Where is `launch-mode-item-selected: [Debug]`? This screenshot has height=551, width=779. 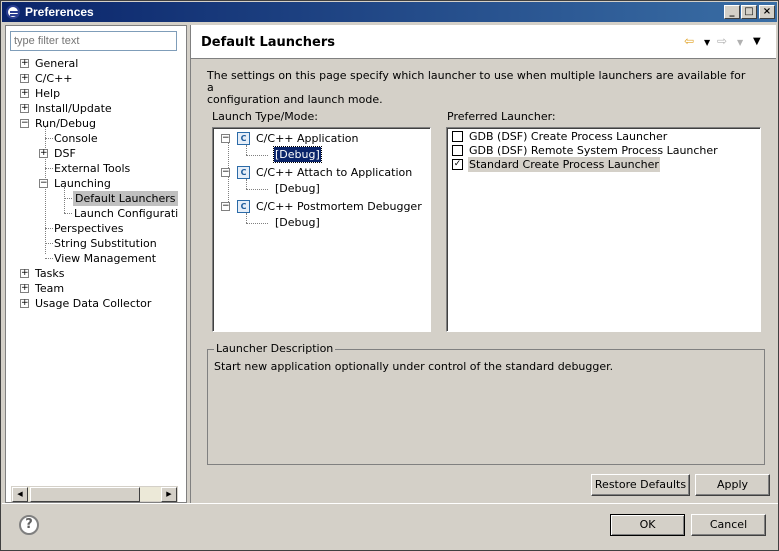 launch-mode-item-selected: [Debug] is located at coordinates (297, 154).